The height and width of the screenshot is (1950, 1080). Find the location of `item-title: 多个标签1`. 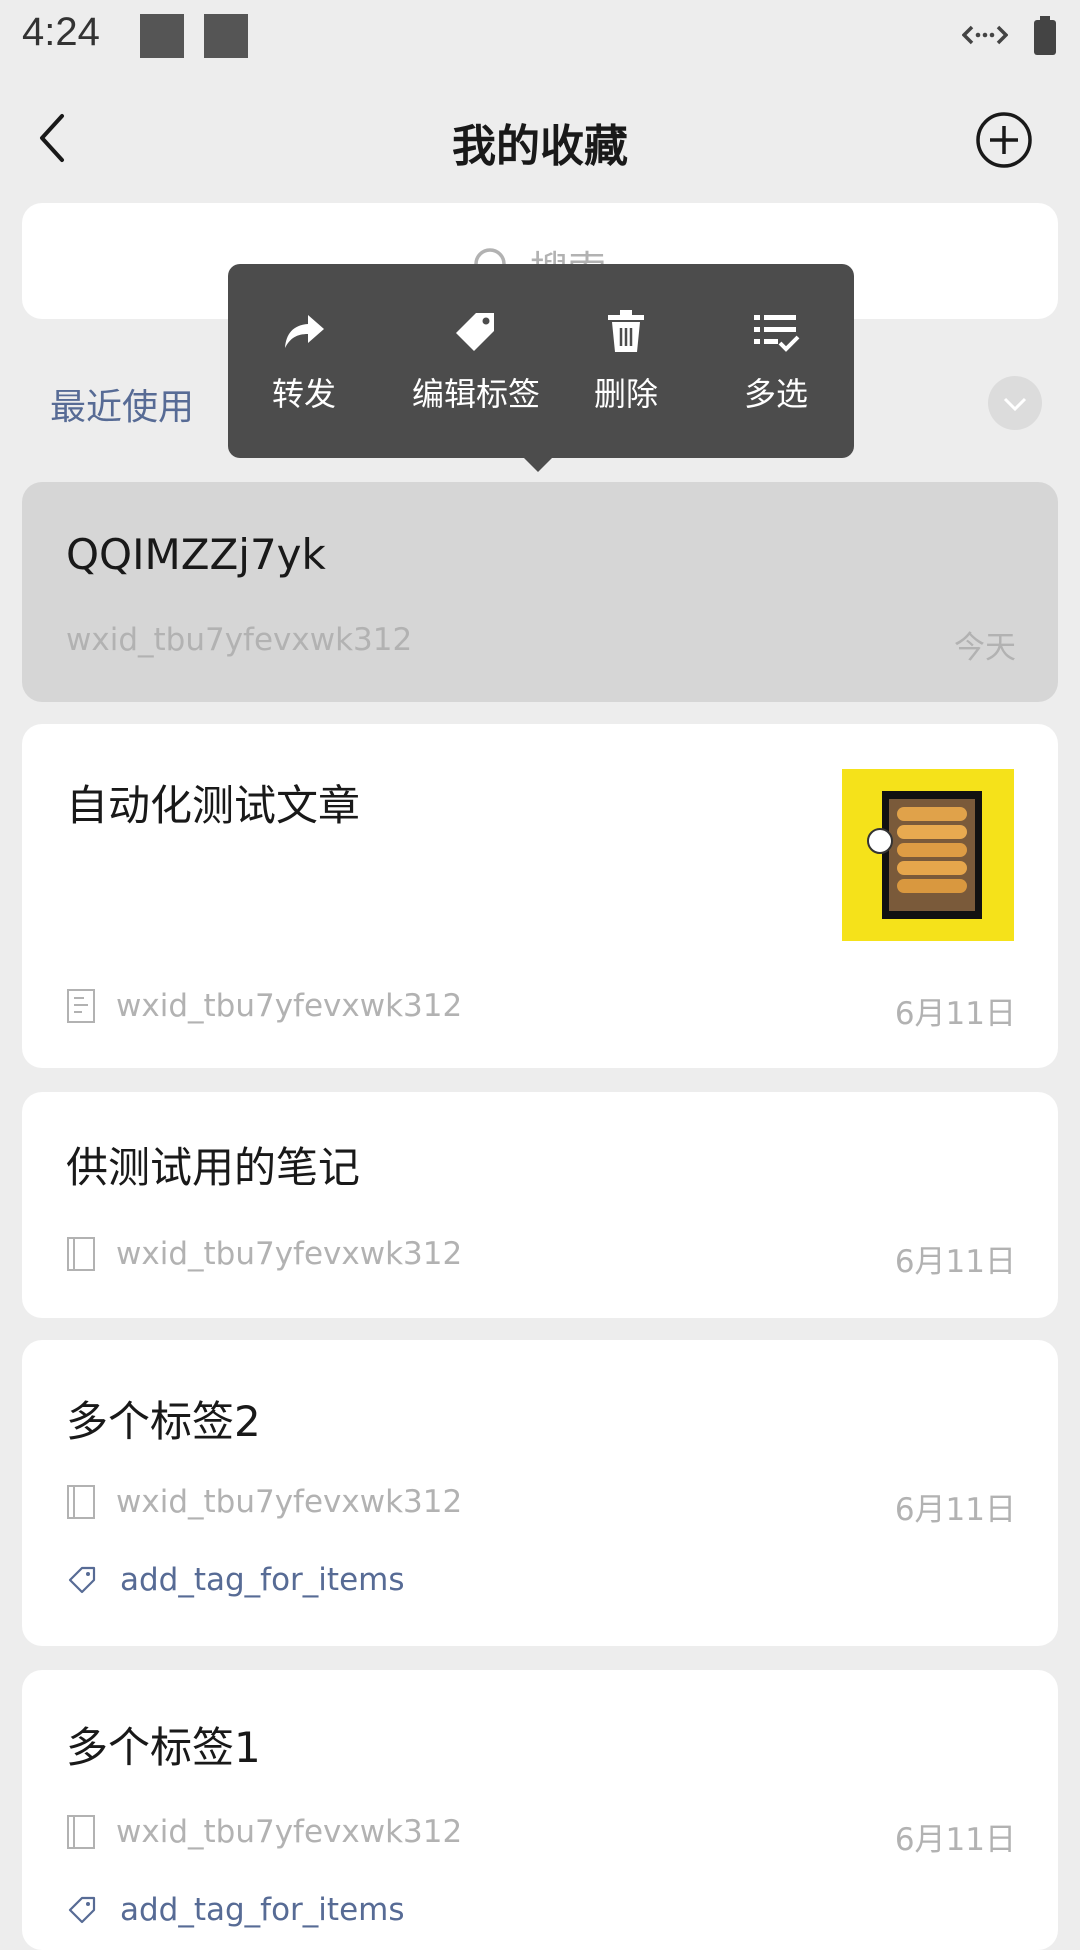

item-title: 多个标签1 is located at coordinates (163, 1747).